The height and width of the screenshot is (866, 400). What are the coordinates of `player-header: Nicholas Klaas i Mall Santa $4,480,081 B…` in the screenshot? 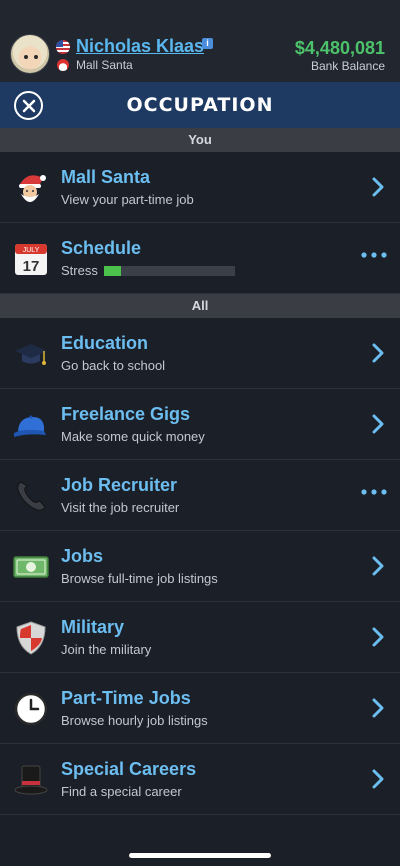 It's located at (200, 41).